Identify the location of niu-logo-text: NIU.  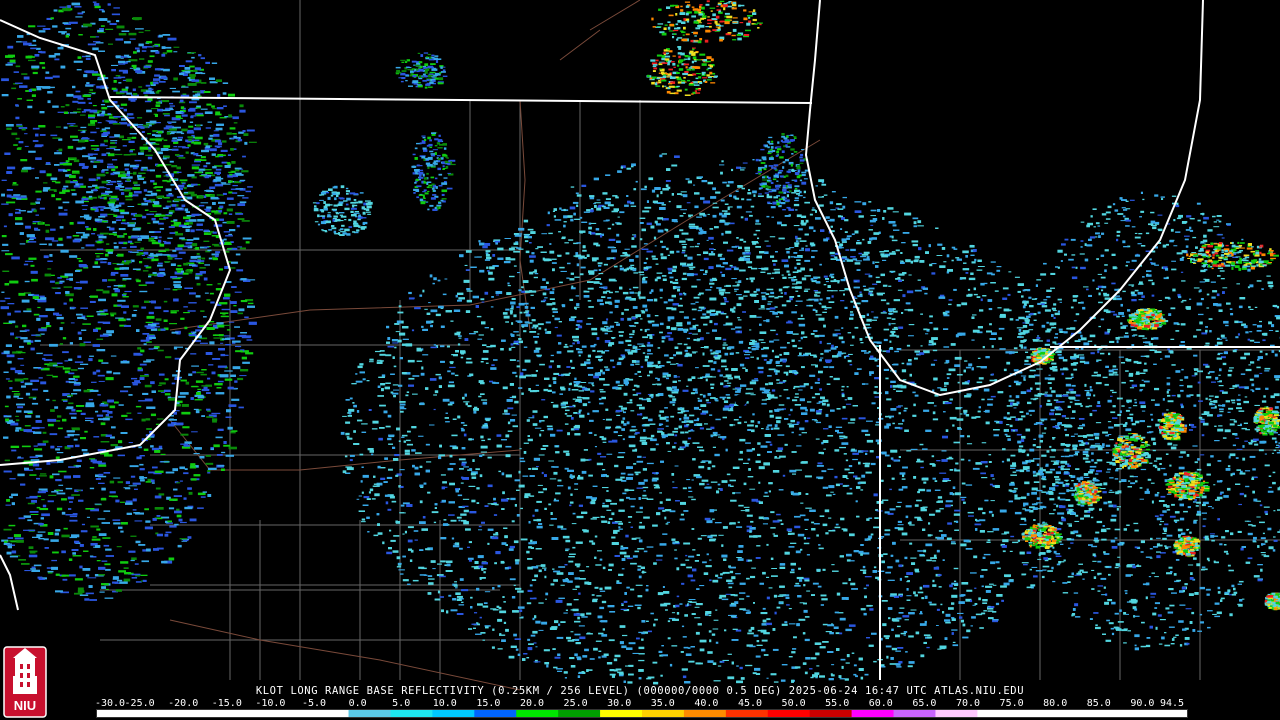
(25, 705).